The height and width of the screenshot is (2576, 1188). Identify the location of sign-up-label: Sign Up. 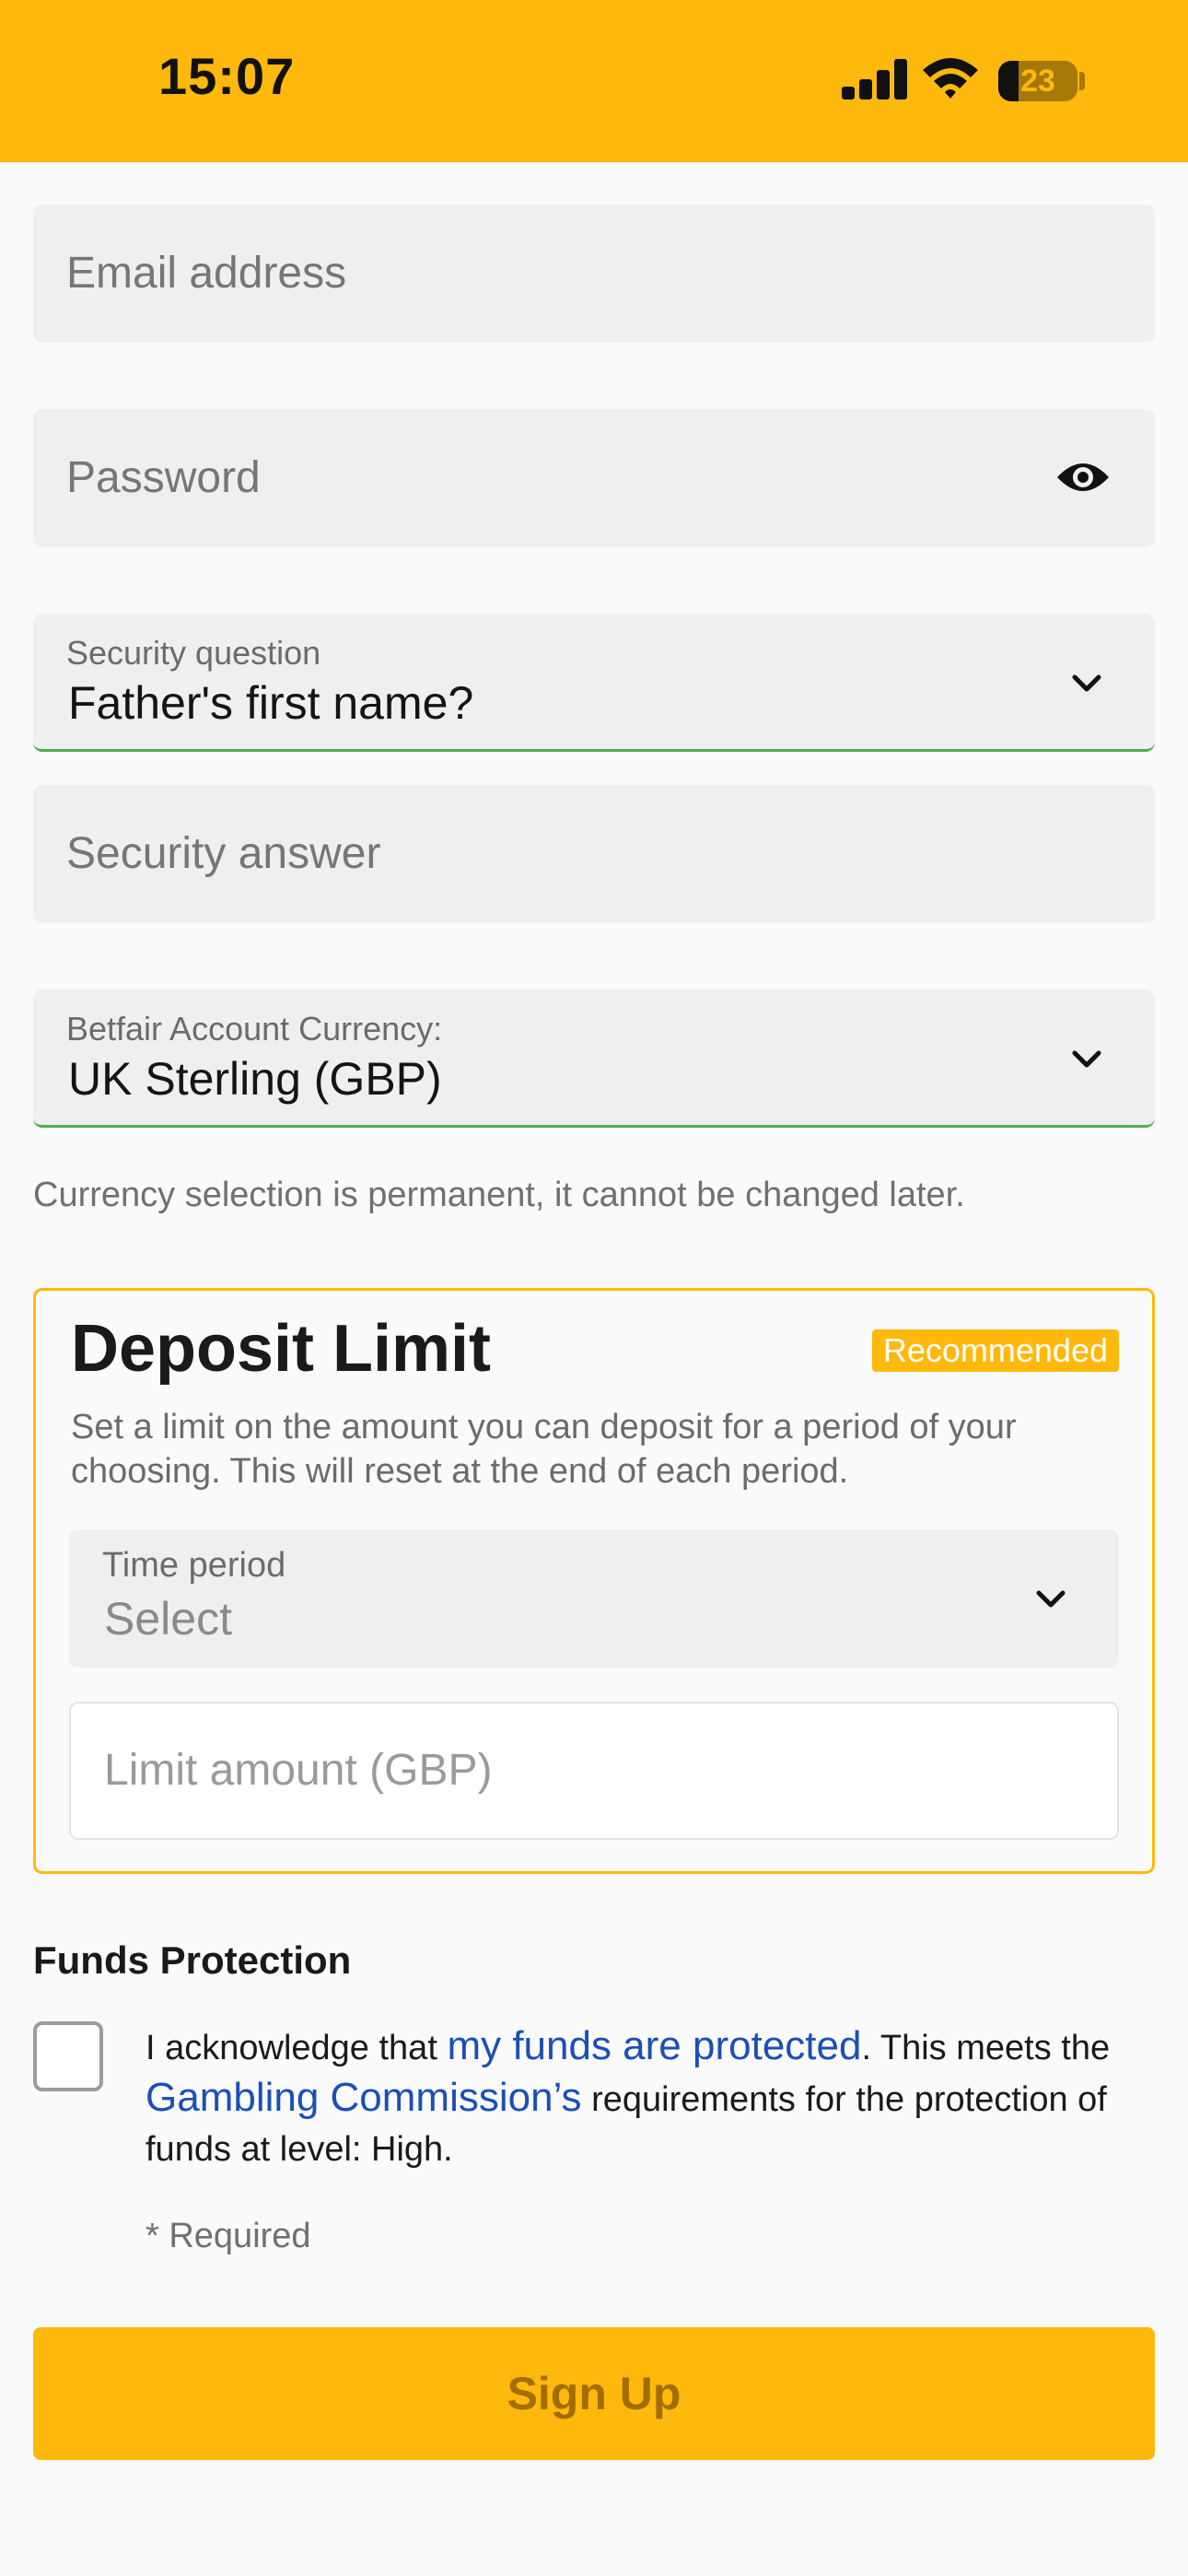
(594, 2393).